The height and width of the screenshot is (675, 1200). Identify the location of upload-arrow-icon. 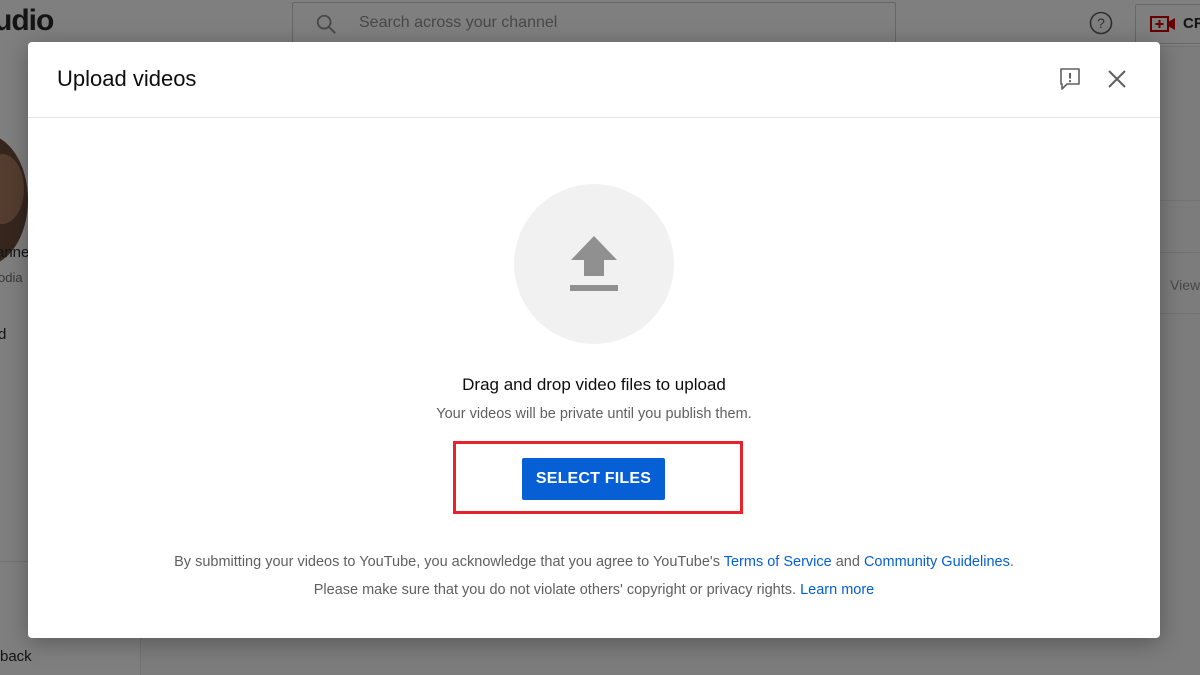
(594, 263).